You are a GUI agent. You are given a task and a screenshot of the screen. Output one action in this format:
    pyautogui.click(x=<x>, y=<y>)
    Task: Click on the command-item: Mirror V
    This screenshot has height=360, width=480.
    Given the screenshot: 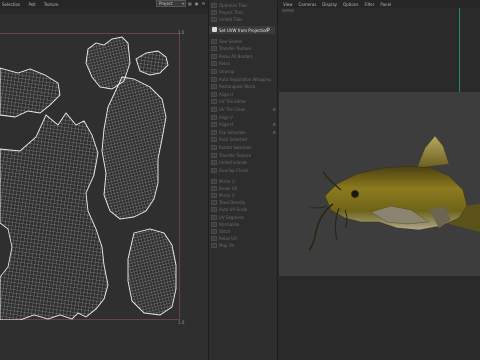 What is the action you would take?
    pyautogui.click(x=241, y=195)
    